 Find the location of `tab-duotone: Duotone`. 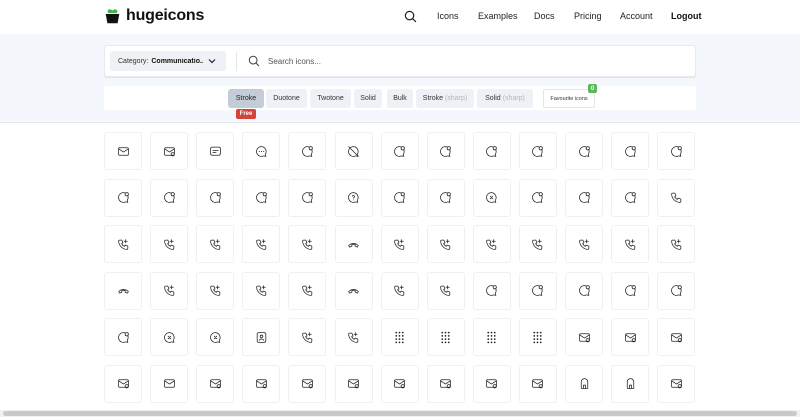

tab-duotone: Duotone is located at coordinates (286, 98).